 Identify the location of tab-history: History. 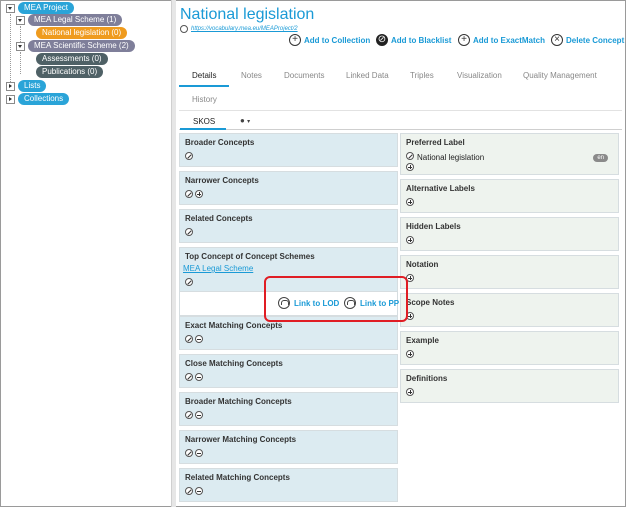
(204, 99).